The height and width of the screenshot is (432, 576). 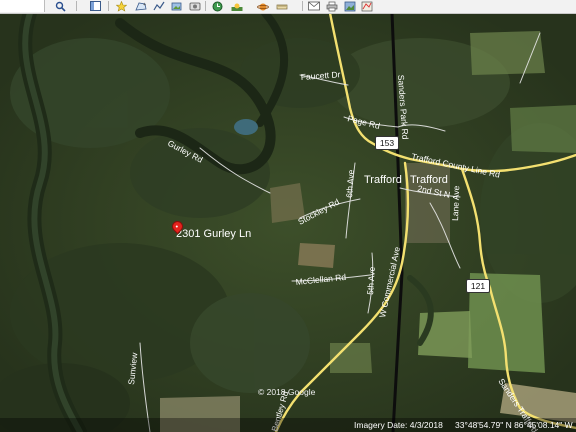 What do you see at coordinates (287, 392) in the screenshot?
I see `copyright: © 2018 Google` at bounding box center [287, 392].